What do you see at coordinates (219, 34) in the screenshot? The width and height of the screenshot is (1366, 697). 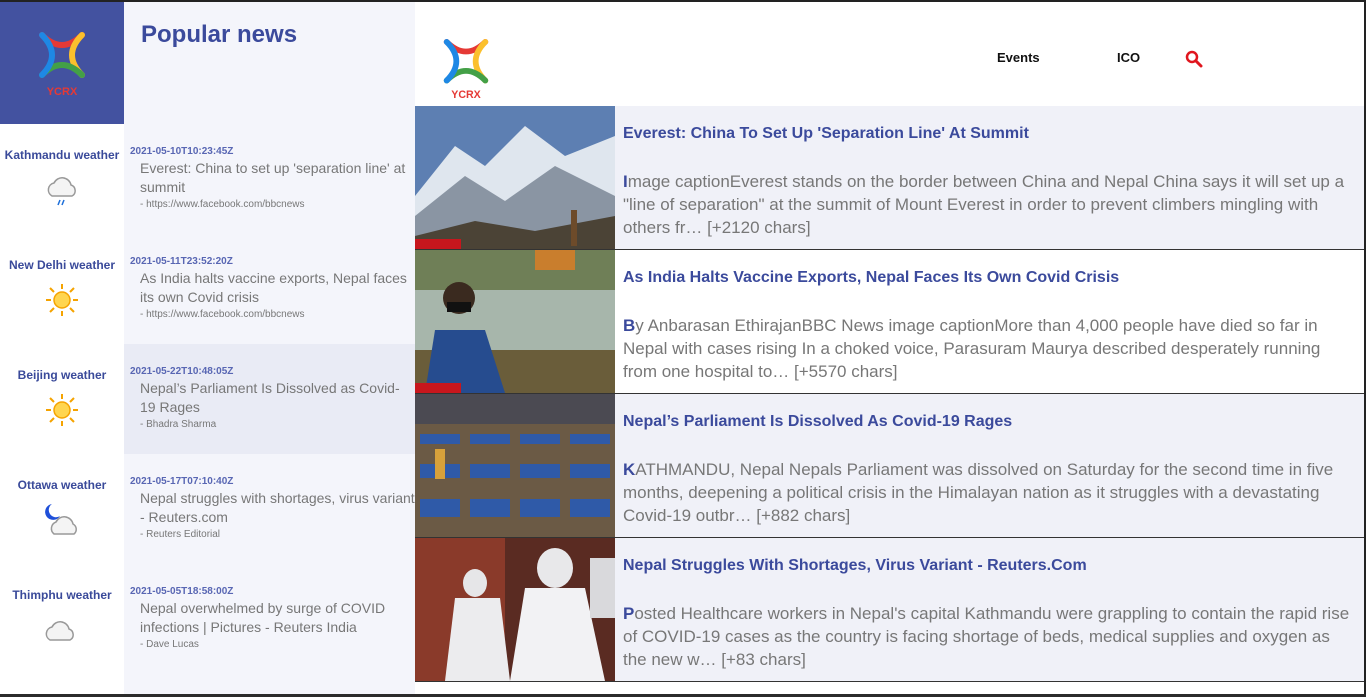 I see `popular-news-heading: Popular news` at bounding box center [219, 34].